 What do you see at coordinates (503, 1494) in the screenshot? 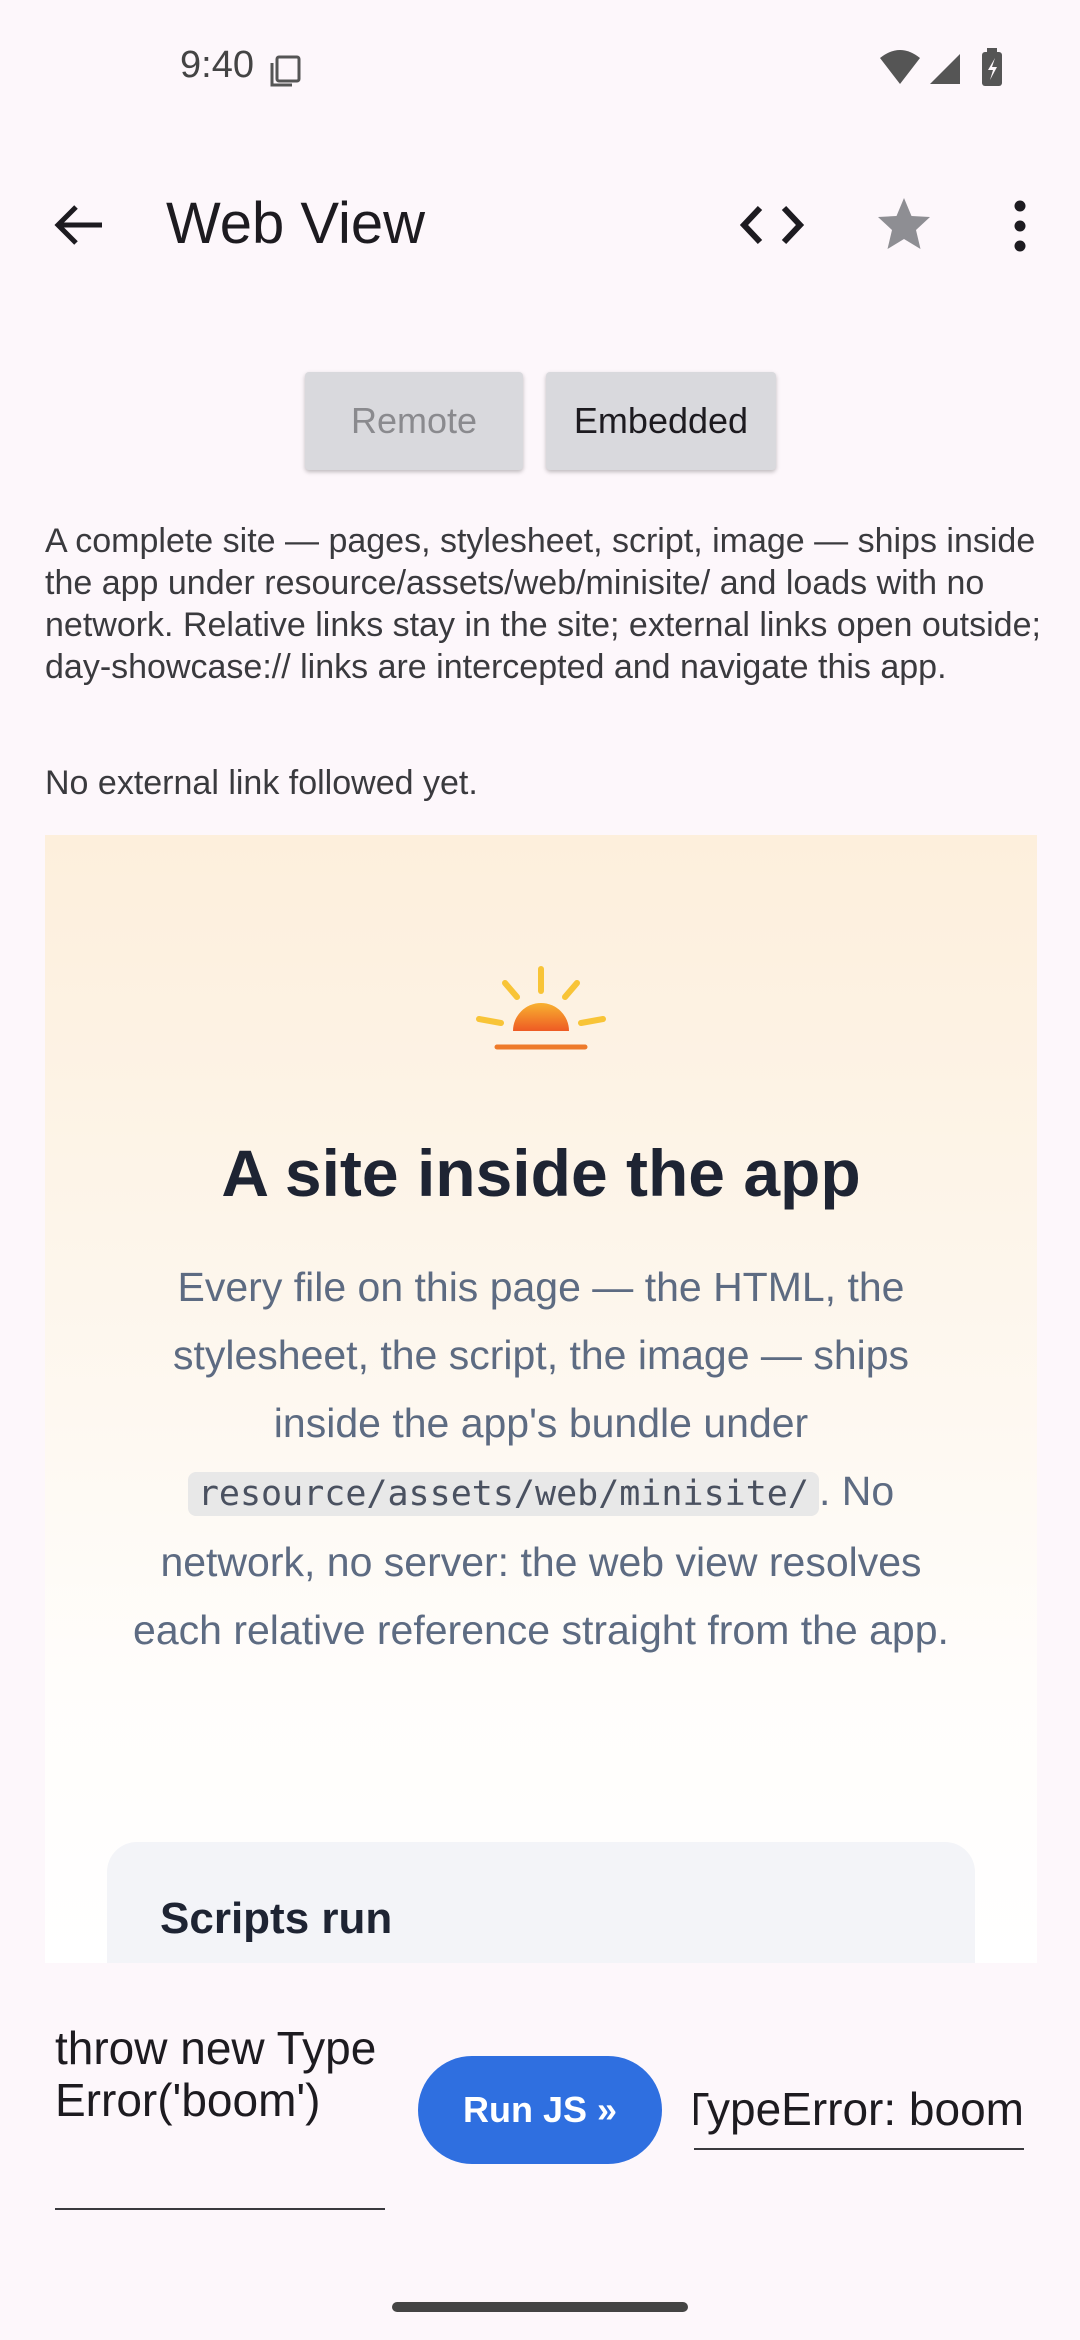
I see `site-path-code: resource/assets/web/minisite/` at bounding box center [503, 1494].